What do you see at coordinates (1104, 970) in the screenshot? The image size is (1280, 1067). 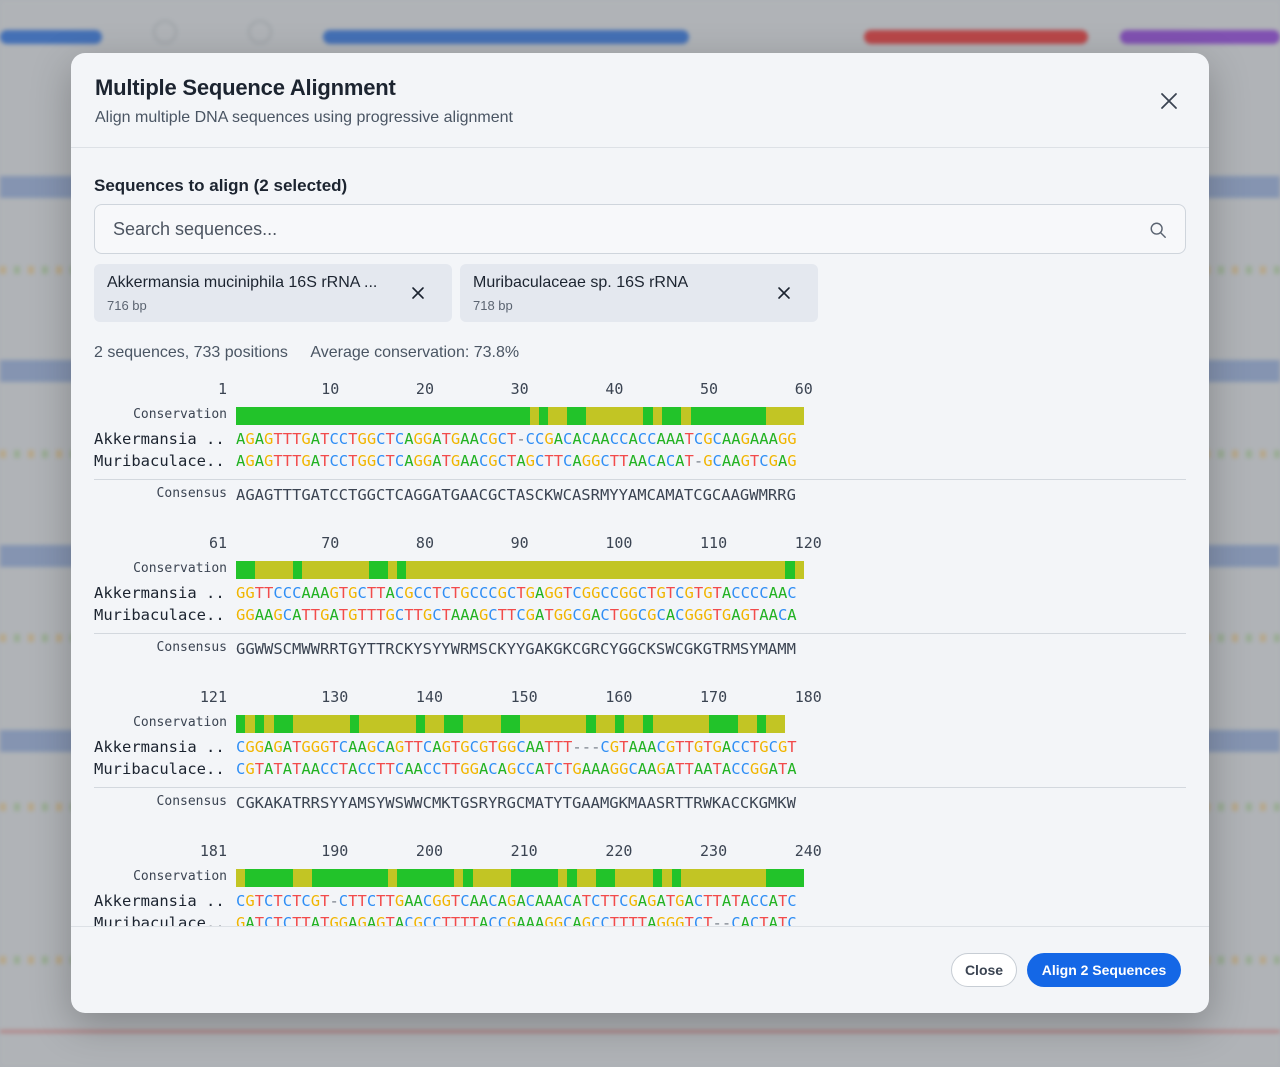 I see `align-button: Align 2 Sequences` at bounding box center [1104, 970].